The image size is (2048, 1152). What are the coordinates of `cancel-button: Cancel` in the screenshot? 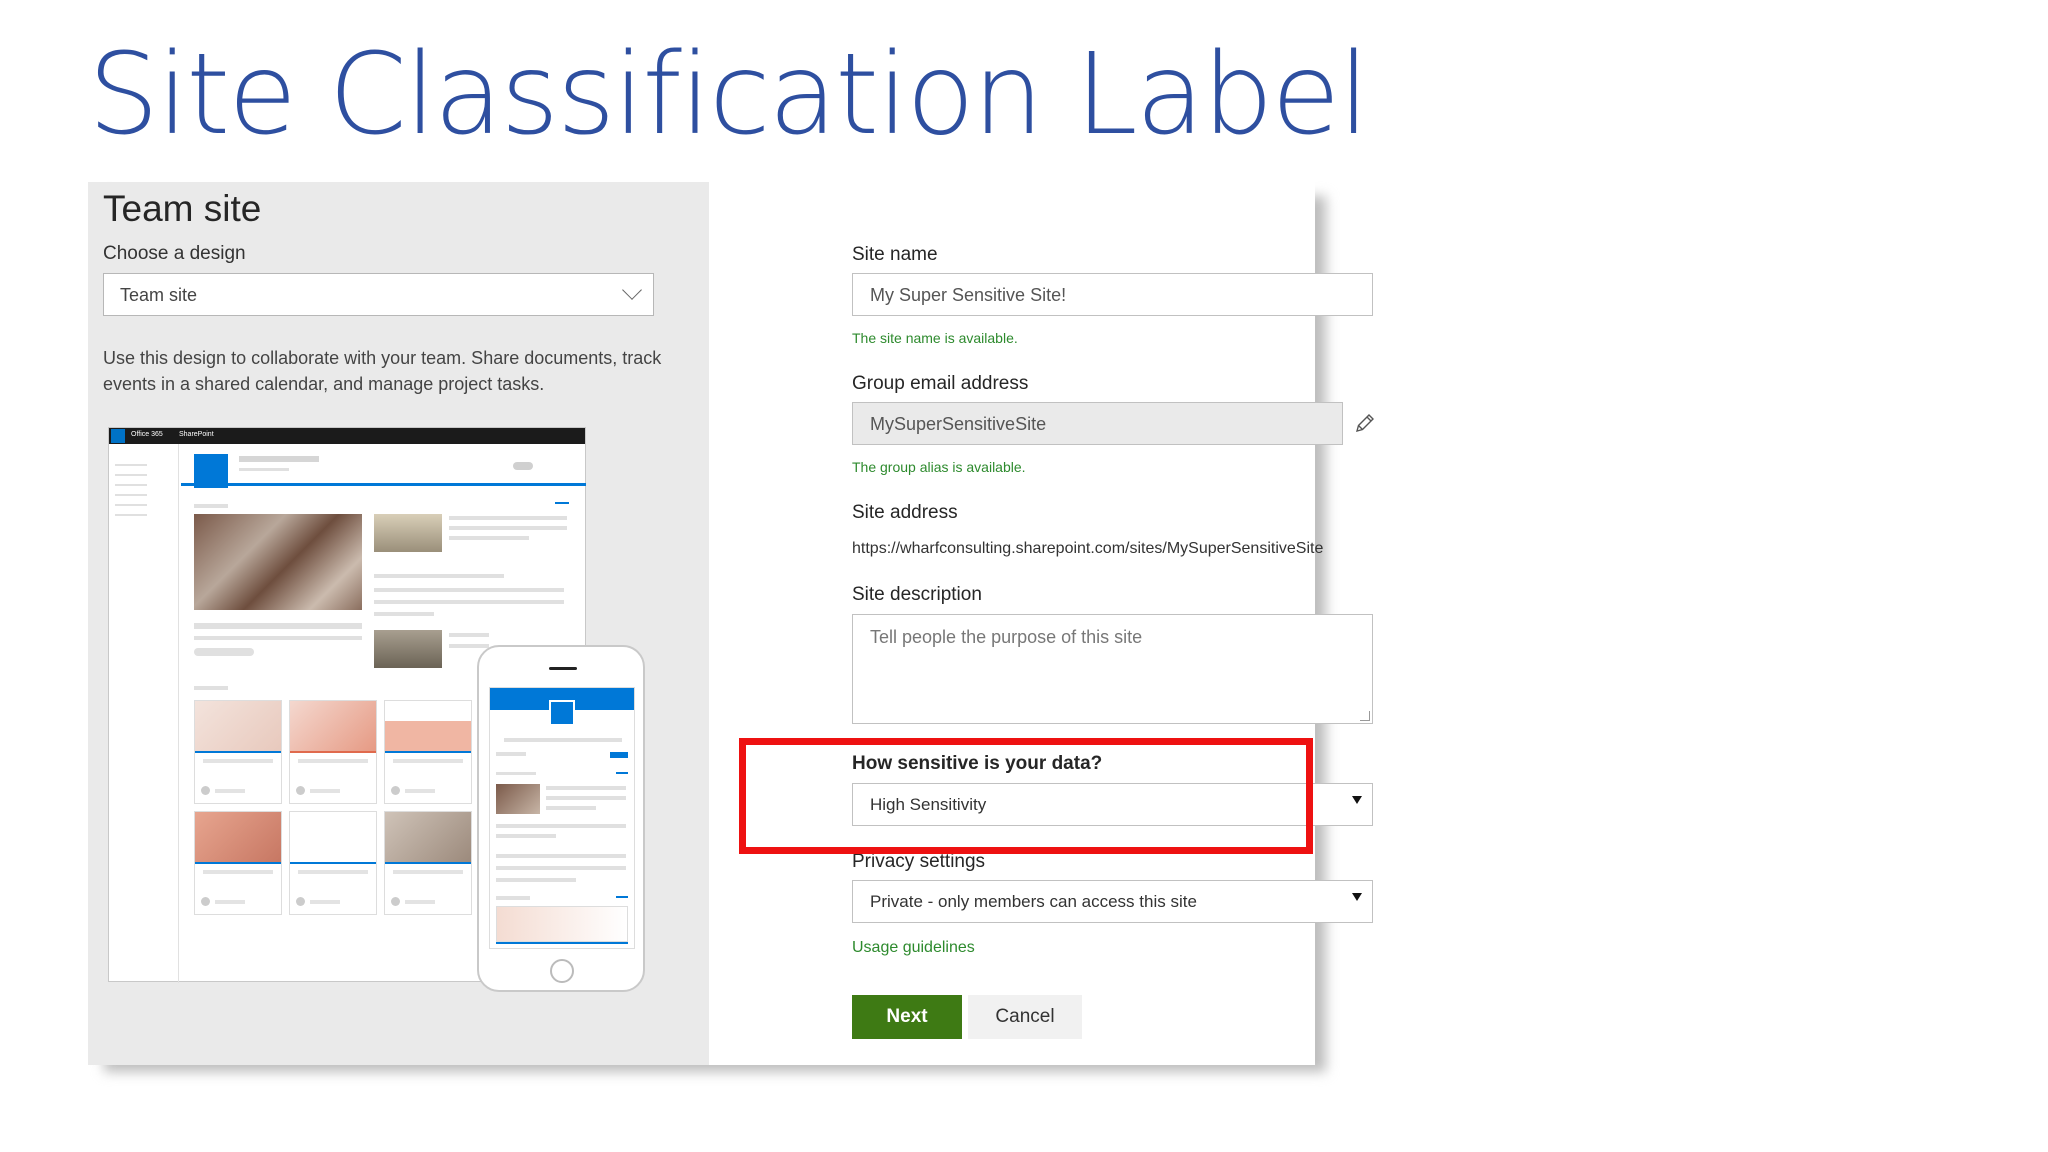 It's located at (1025, 1017).